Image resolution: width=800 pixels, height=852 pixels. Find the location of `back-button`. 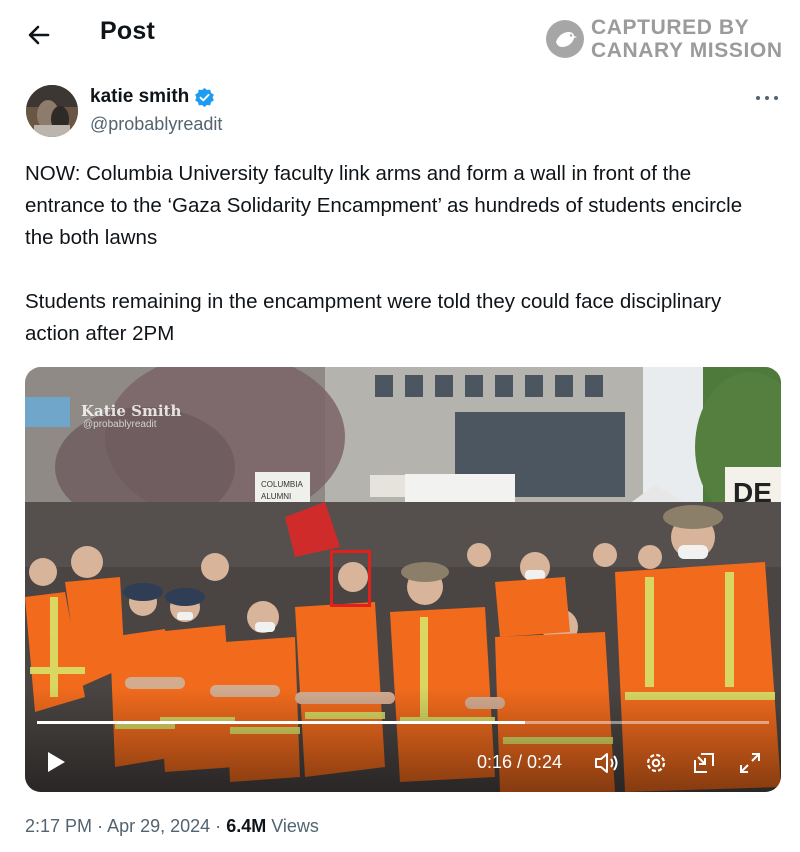

back-button is located at coordinates (39, 35).